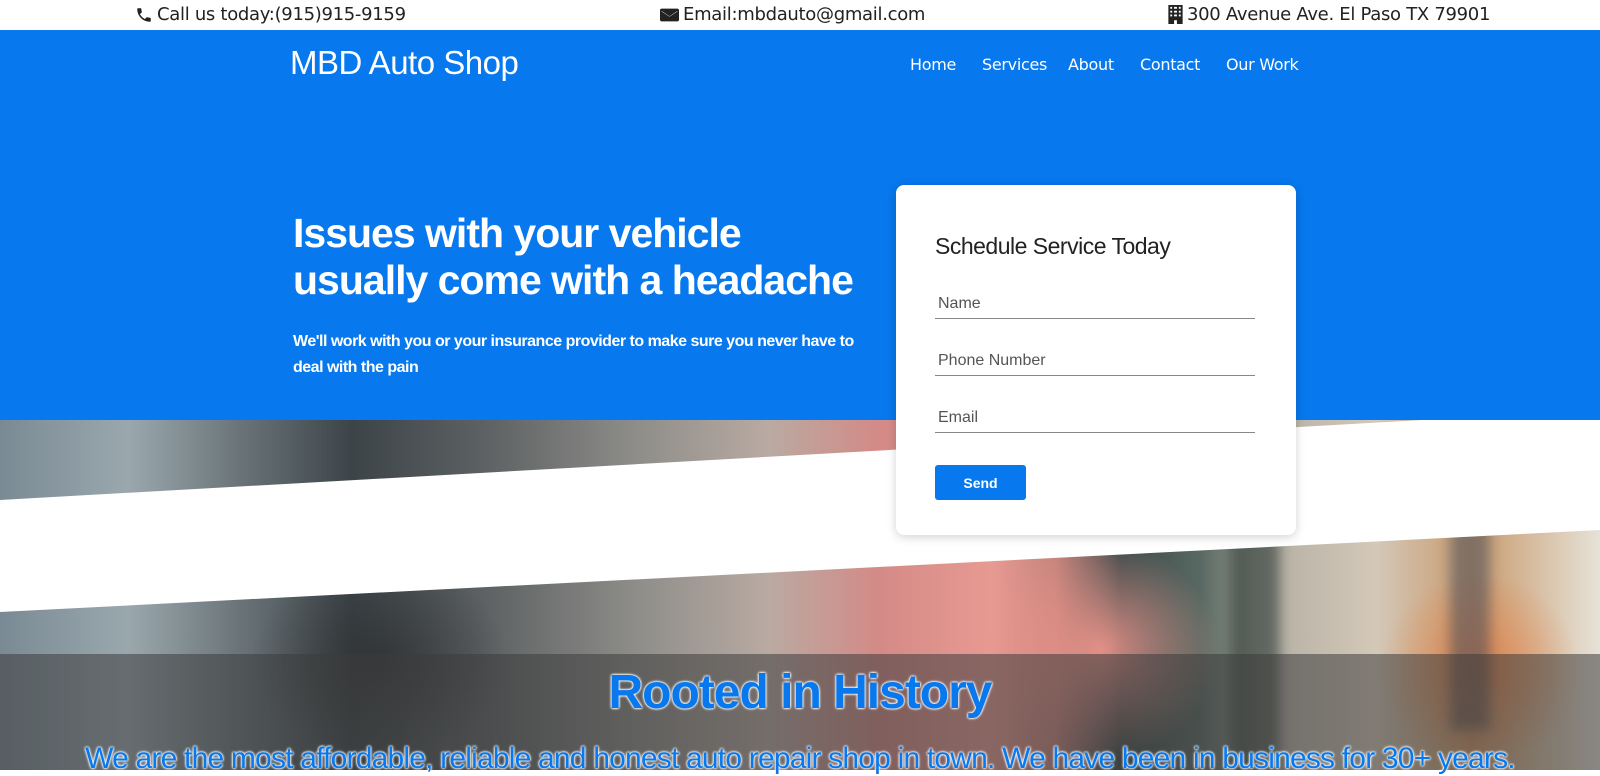 This screenshot has height=776, width=1600. Describe the element at coordinates (669, 14) in the screenshot. I see `envelope-icon` at that location.